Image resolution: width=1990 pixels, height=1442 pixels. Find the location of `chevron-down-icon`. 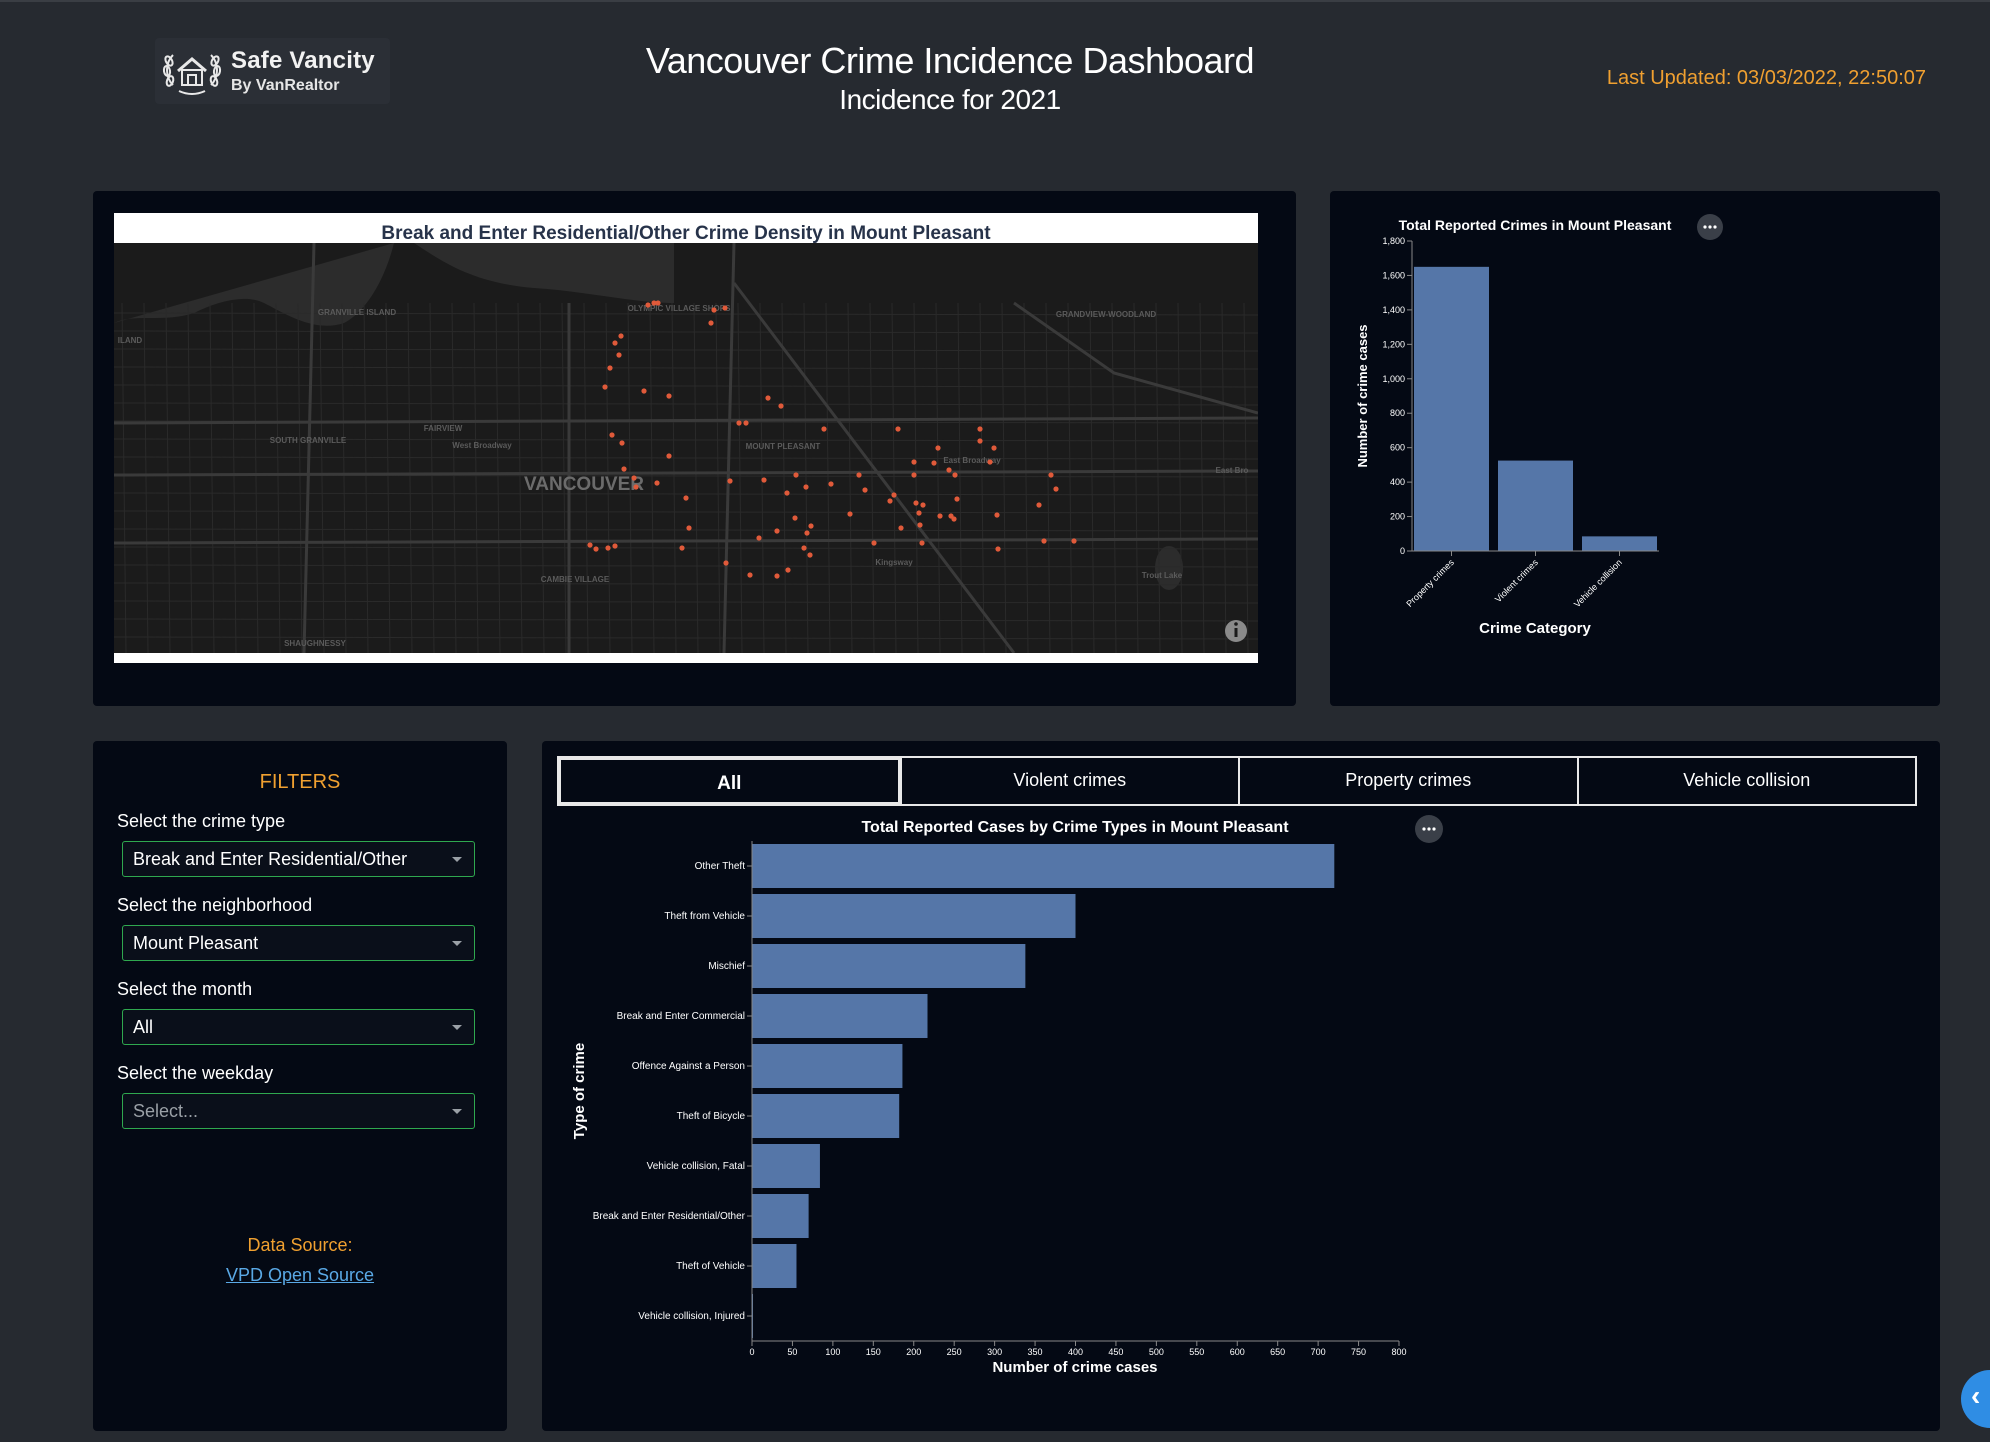

chevron-down-icon is located at coordinates (457, 859).